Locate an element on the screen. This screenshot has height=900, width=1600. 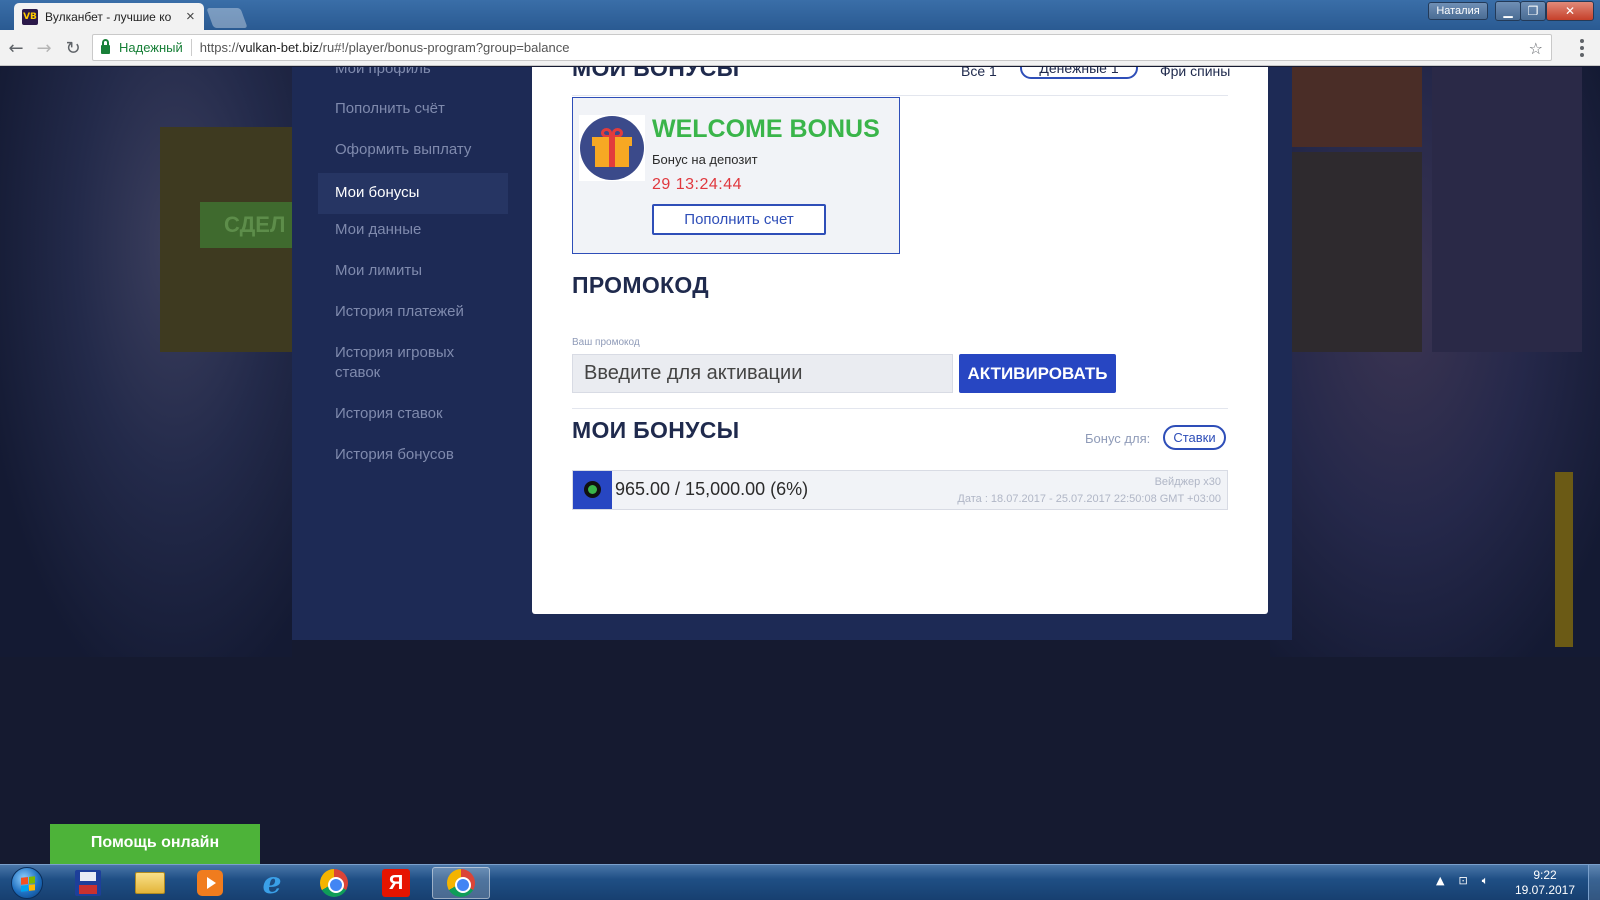
internet-explorer-icon: e is located at coordinates (272, 883).